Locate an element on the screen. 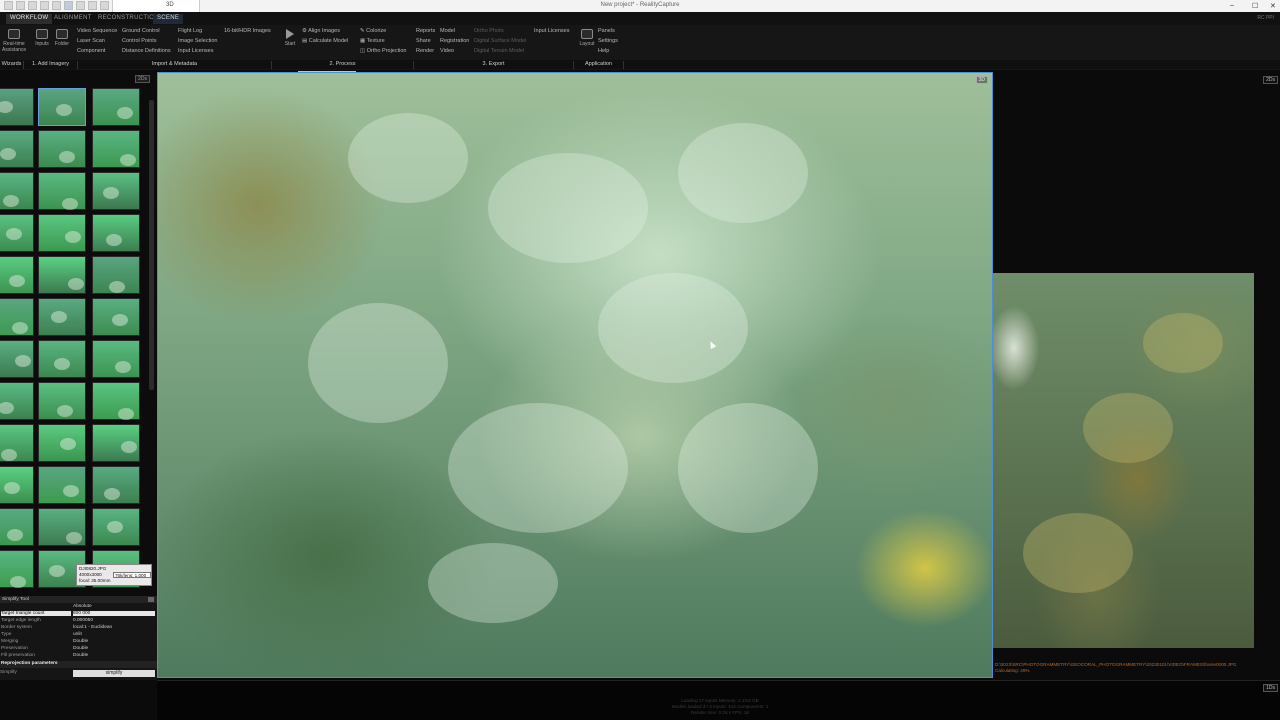  registration-button: Registration is located at coordinates (454, 41).